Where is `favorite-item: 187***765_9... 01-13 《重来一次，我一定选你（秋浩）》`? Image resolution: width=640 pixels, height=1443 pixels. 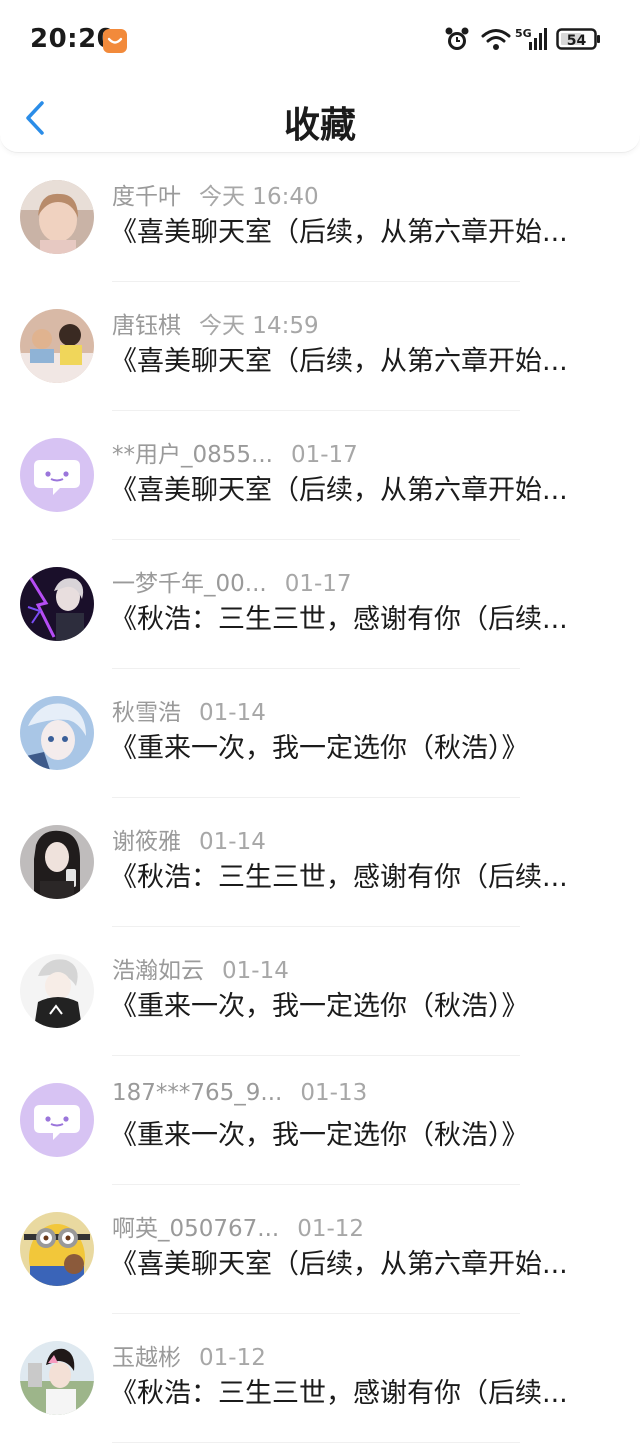 favorite-item: 187***765_9... 01-13 《重来一次，我一定选你（秋浩）》 is located at coordinates (320, 1120).